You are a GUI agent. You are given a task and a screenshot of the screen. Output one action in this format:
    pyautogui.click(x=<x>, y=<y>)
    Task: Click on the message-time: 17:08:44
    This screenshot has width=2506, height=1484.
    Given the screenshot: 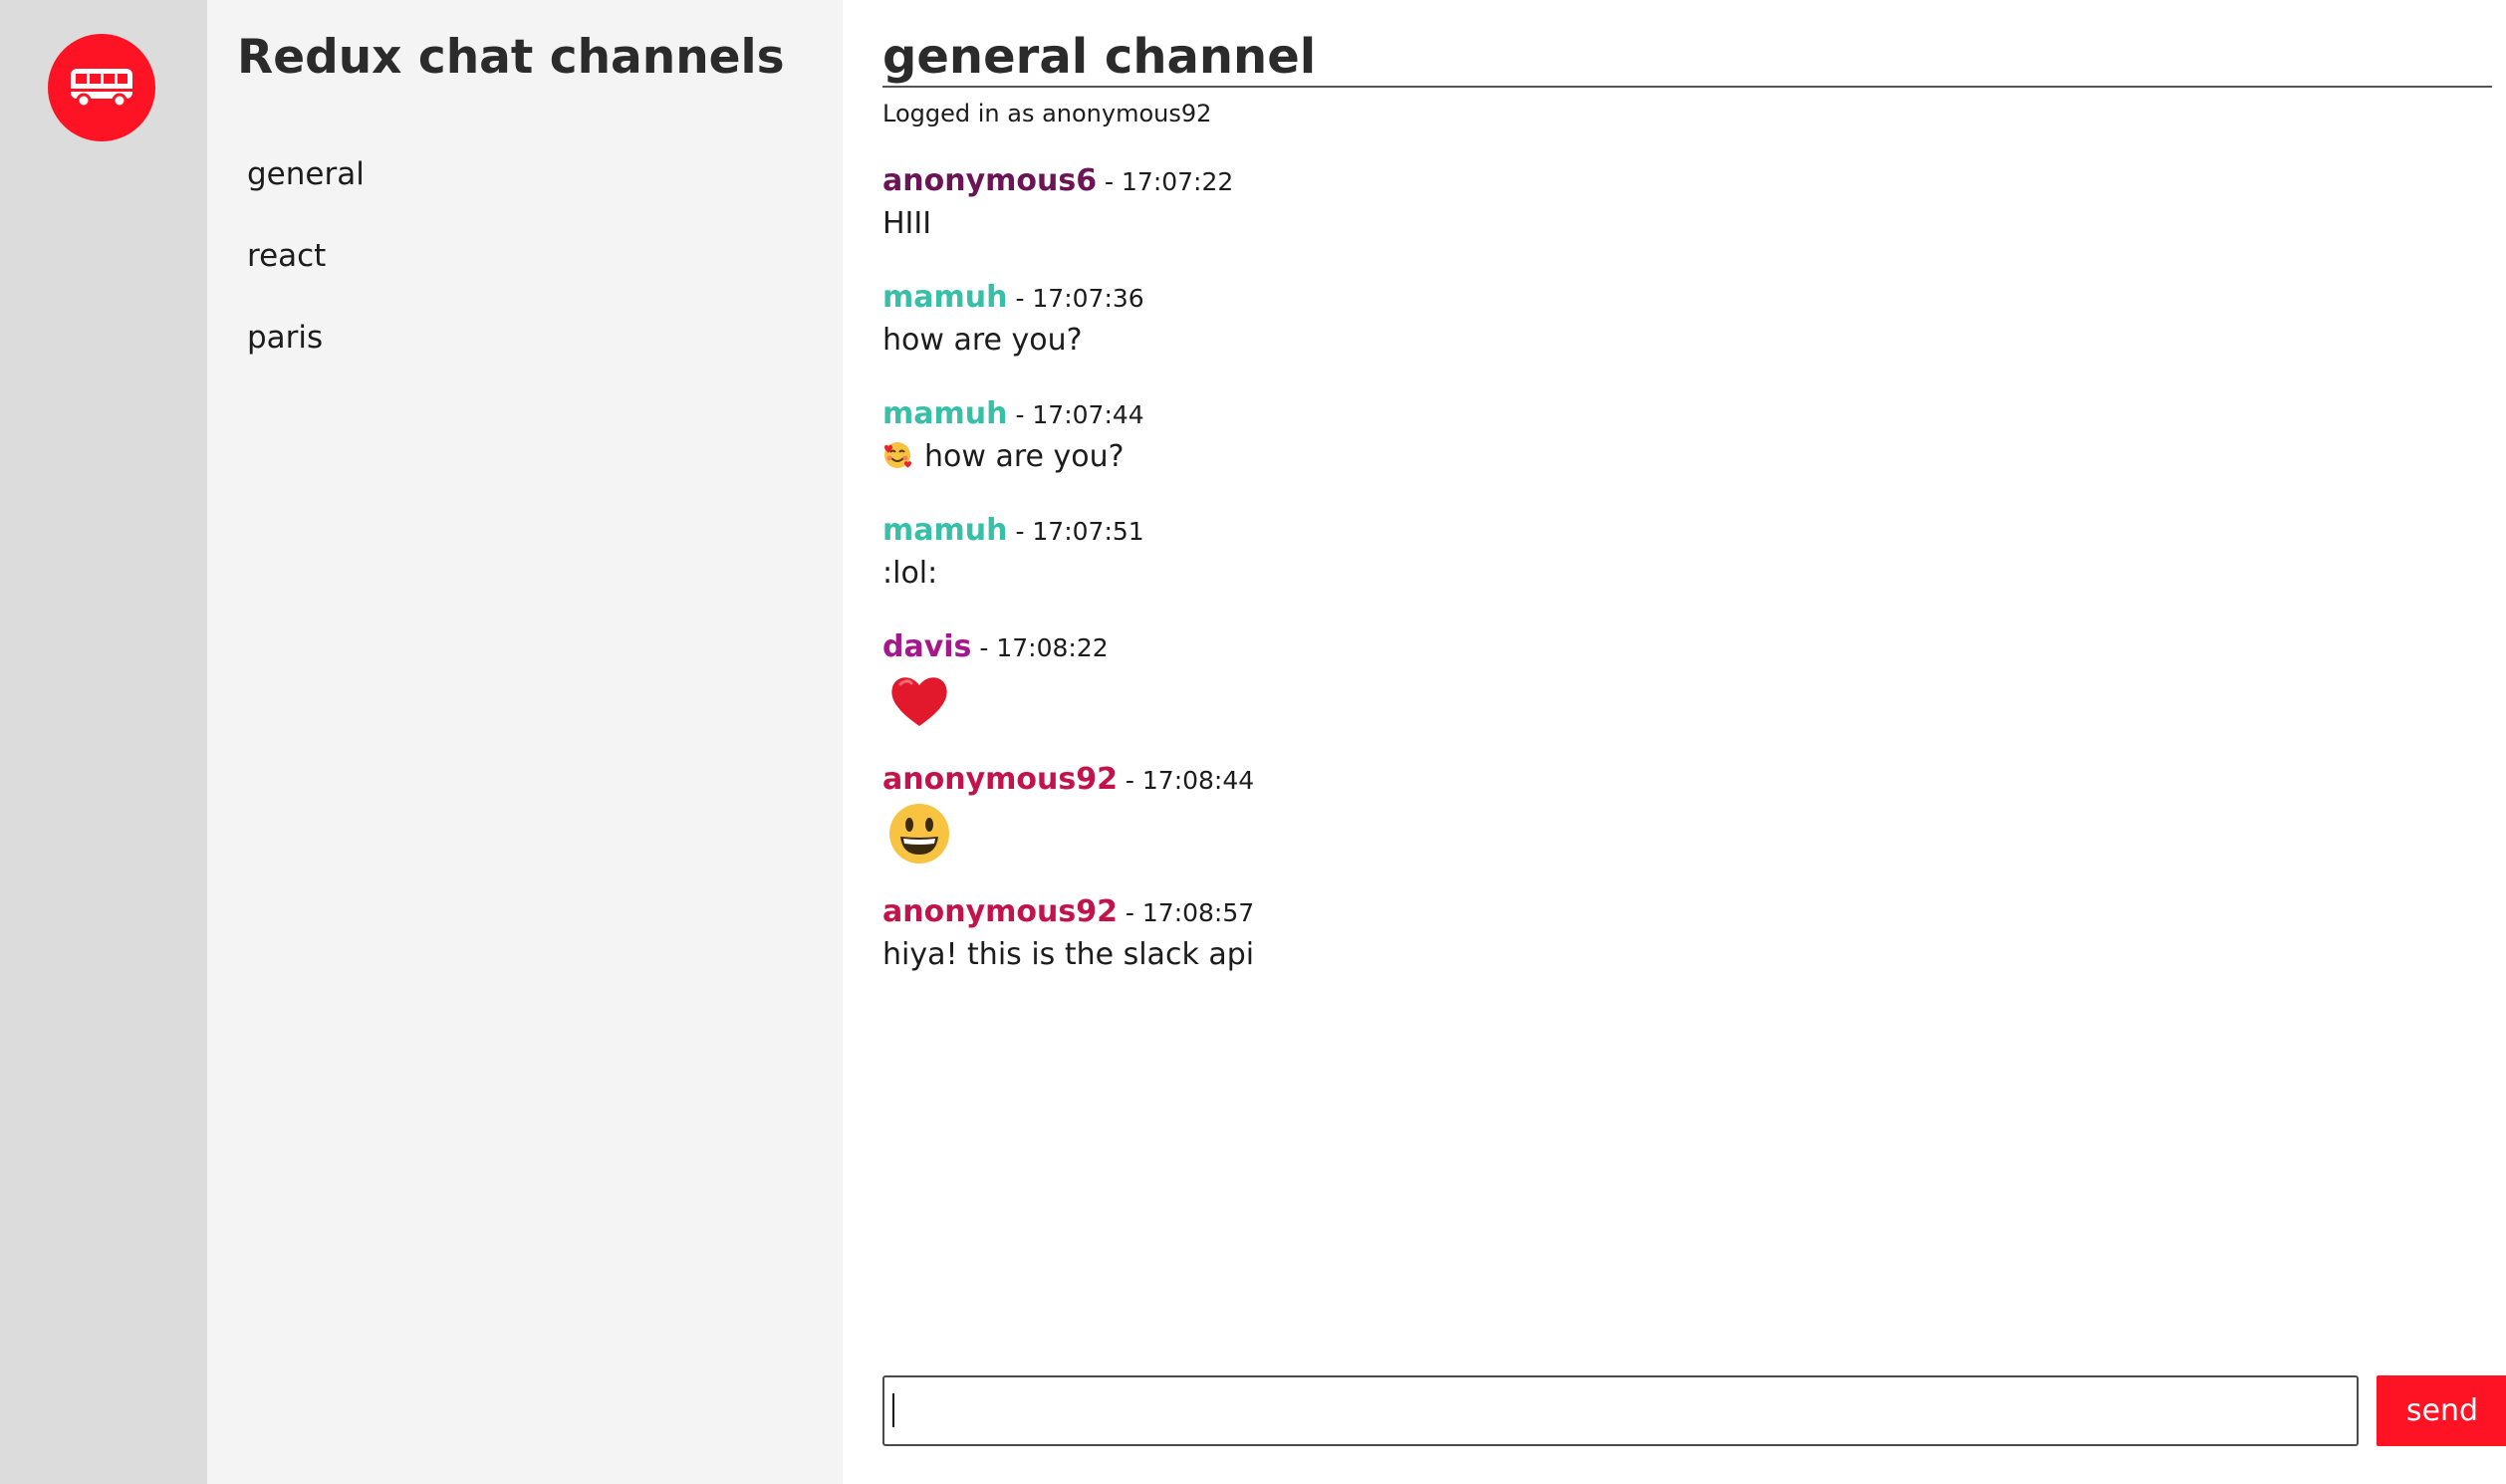 What is the action you would take?
    pyautogui.click(x=1198, y=780)
    